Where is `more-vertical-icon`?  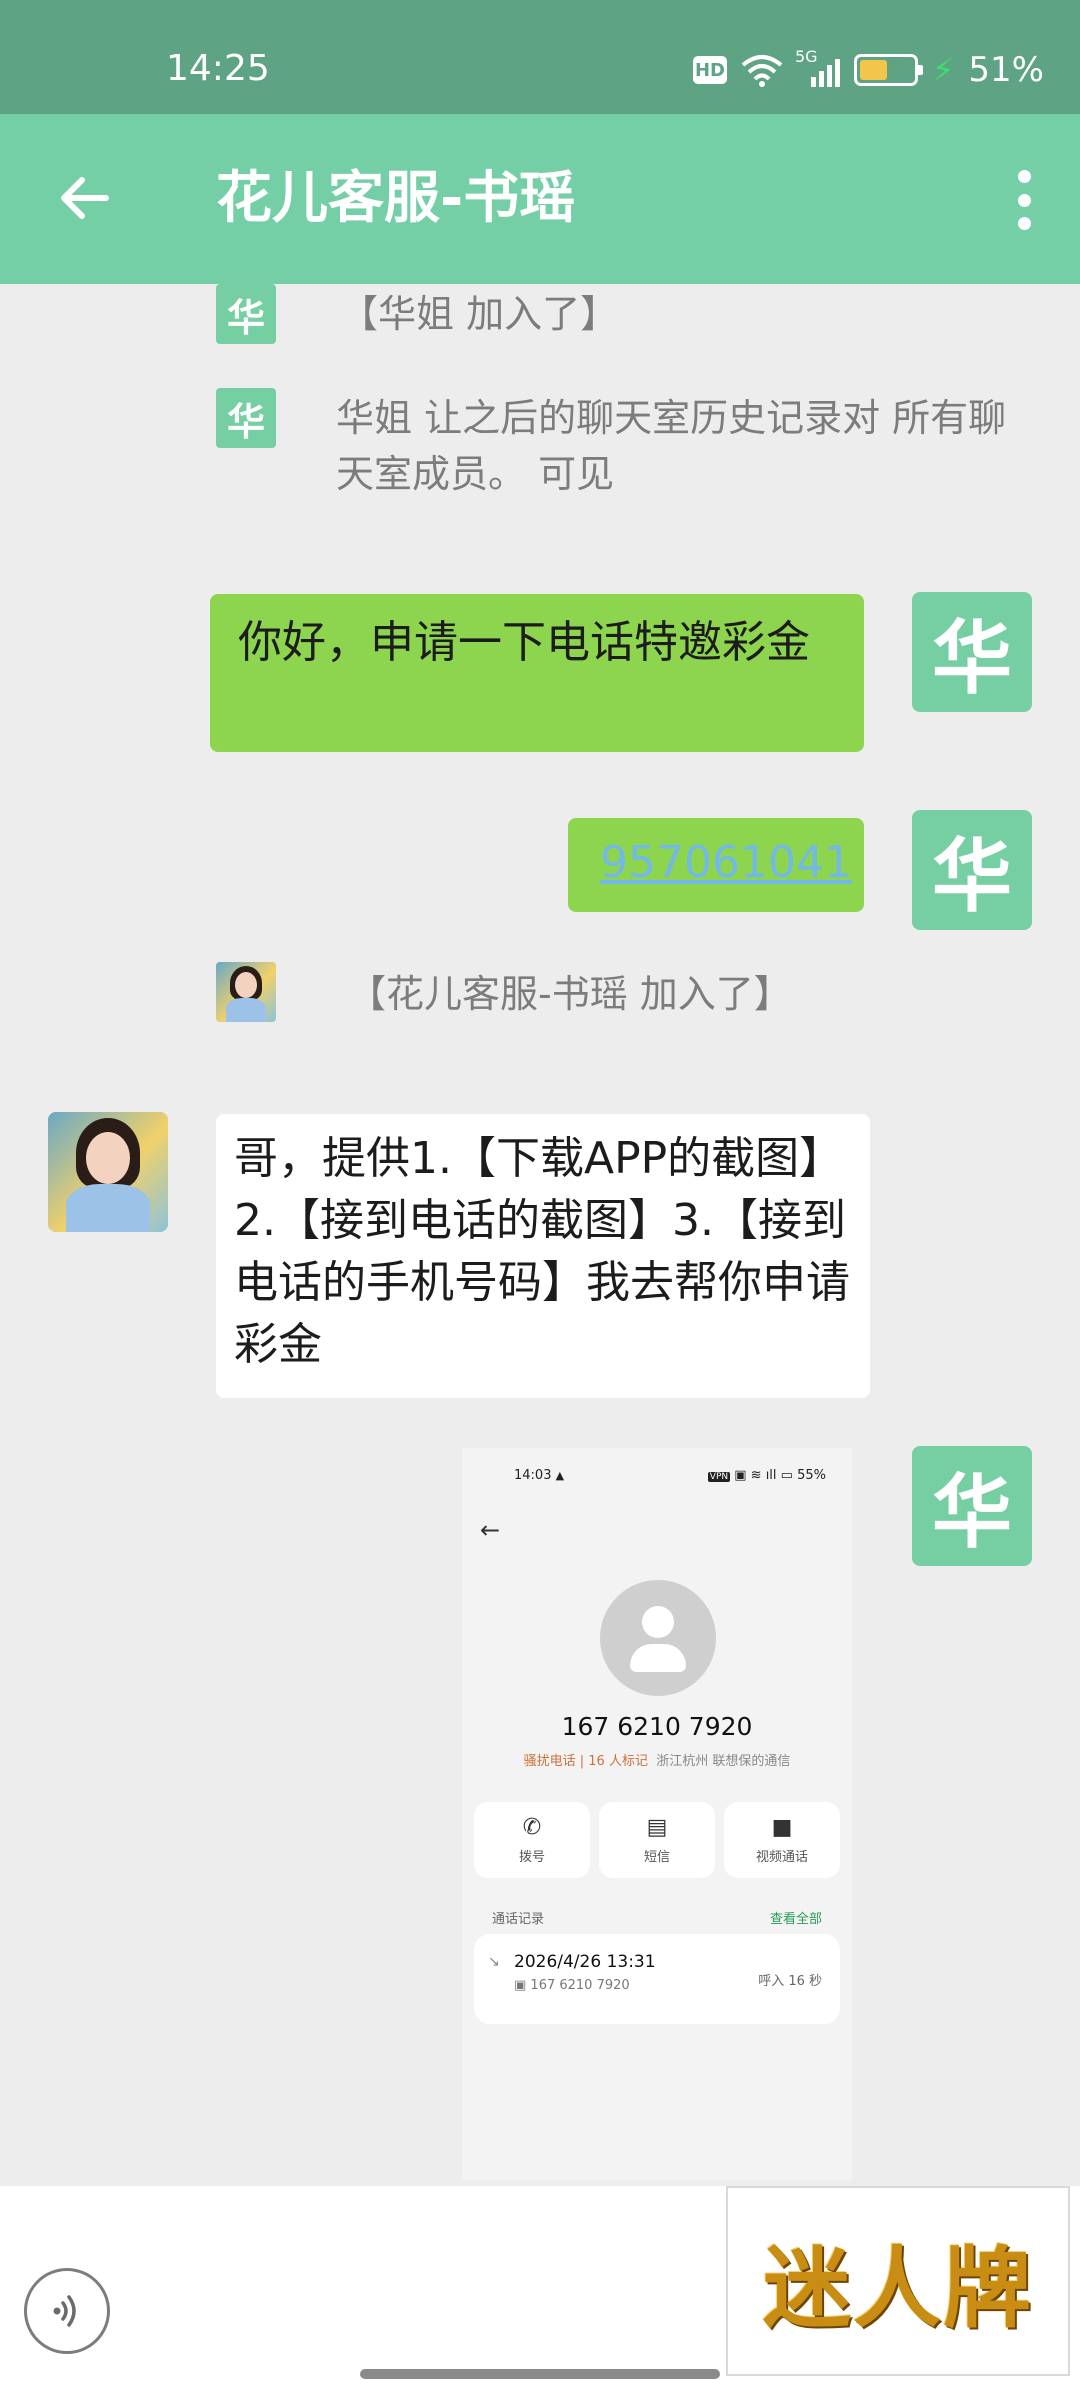 more-vertical-icon is located at coordinates (1024, 176).